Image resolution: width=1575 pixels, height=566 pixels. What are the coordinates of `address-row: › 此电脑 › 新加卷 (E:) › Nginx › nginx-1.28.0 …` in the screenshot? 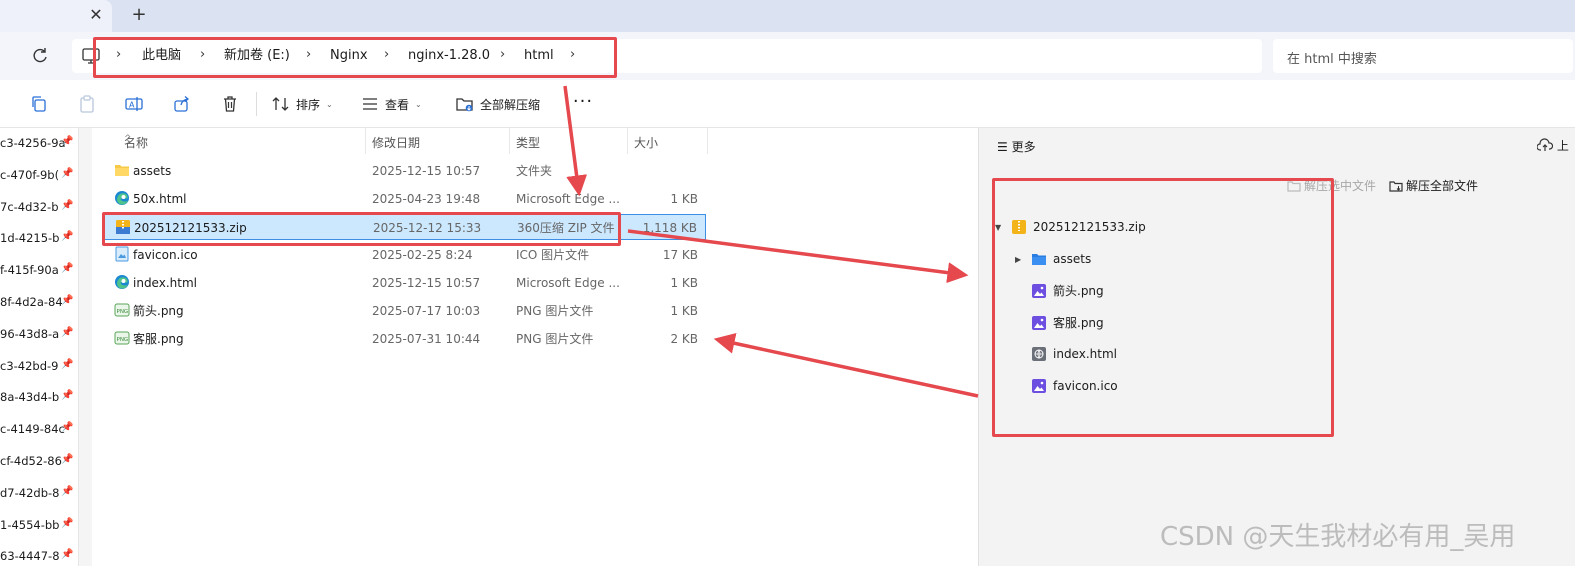 It's located at (787, 56).